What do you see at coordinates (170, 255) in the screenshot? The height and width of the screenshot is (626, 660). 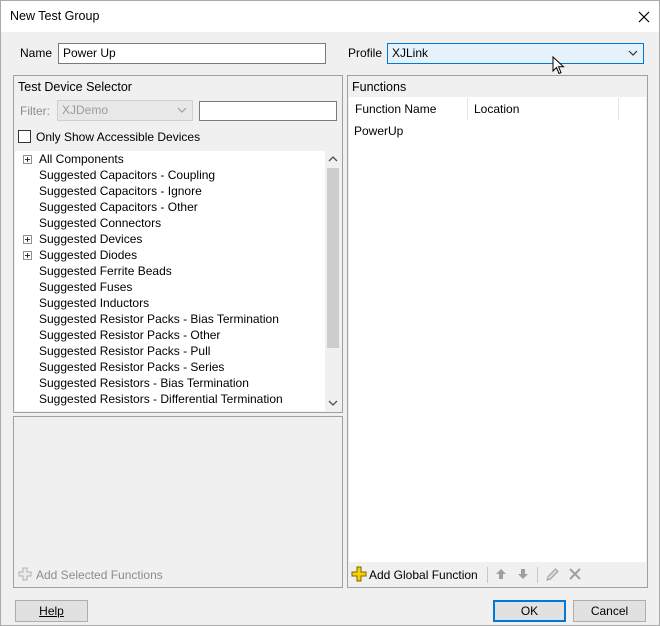 I see `tree-item: Suggested Diodes` at bounding box center [170, 255].